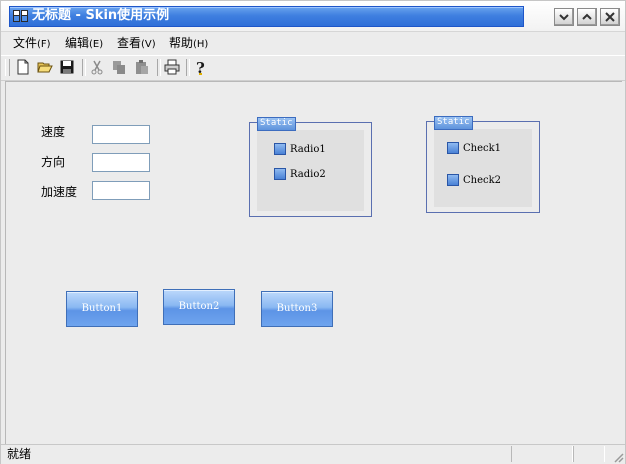  I want to click on open-folder-icon, so click(45, 67).